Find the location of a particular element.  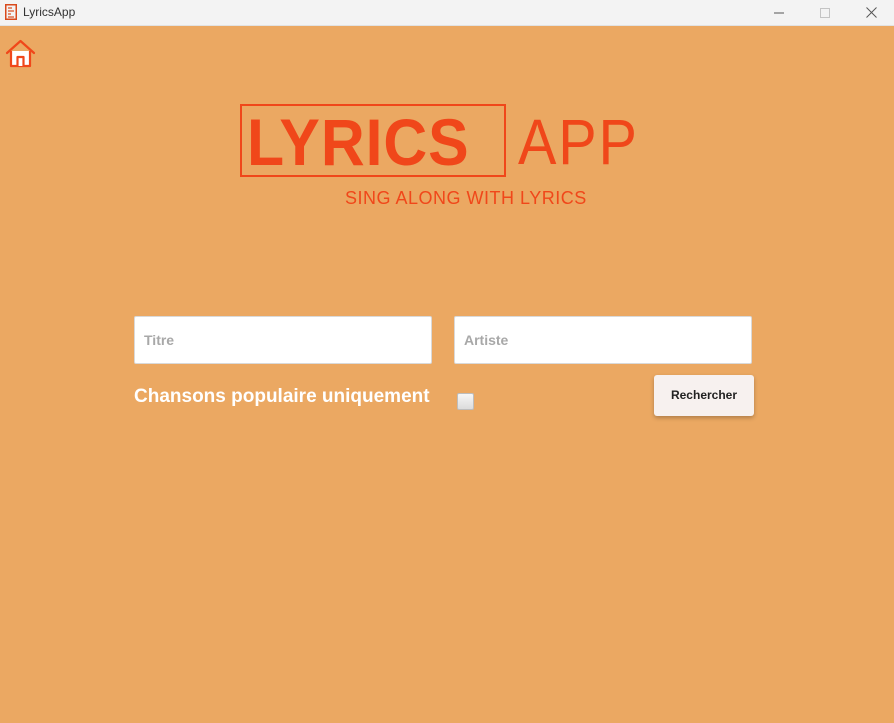

home-button is located at coordinates (20, 53).